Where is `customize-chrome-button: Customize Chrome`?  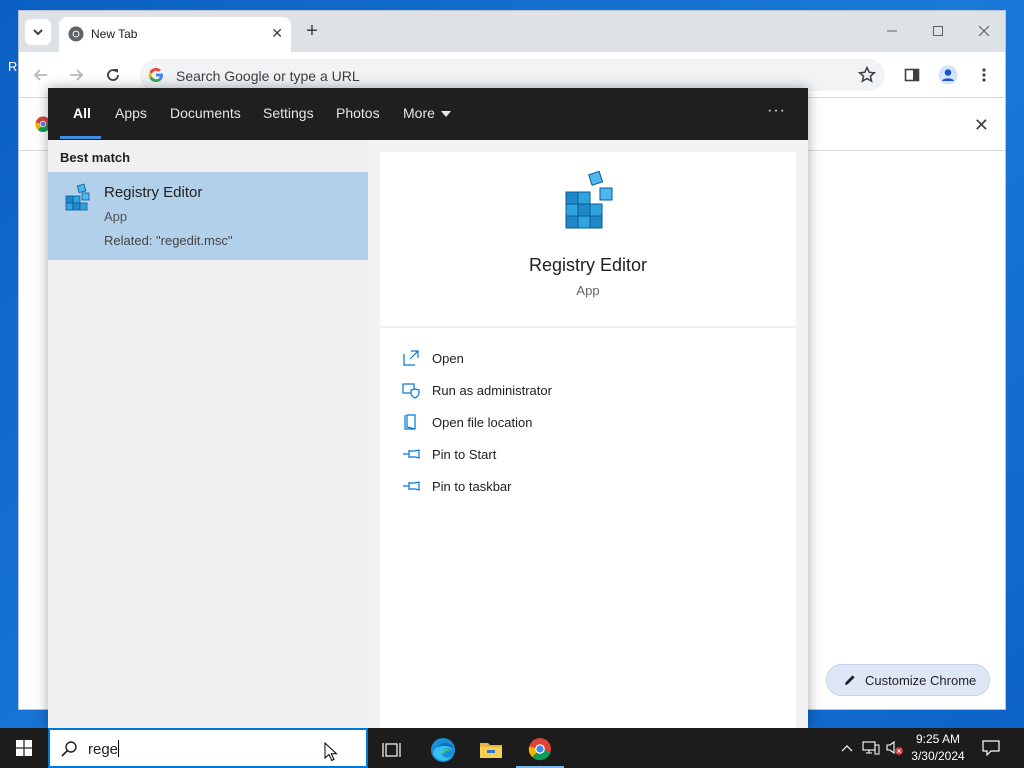
customize-chrome-button: Customize Chrome is located at coordinates (908, 680).